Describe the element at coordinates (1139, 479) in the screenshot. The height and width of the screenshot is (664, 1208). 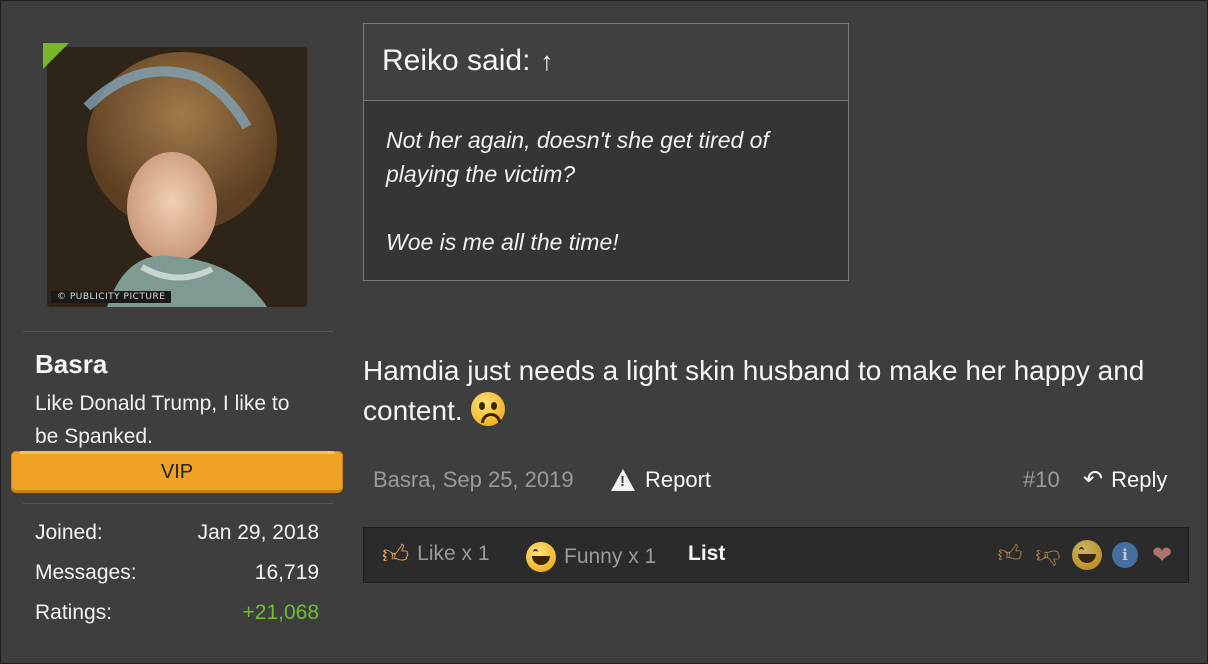
I see `reply-label: Reply` at that location.